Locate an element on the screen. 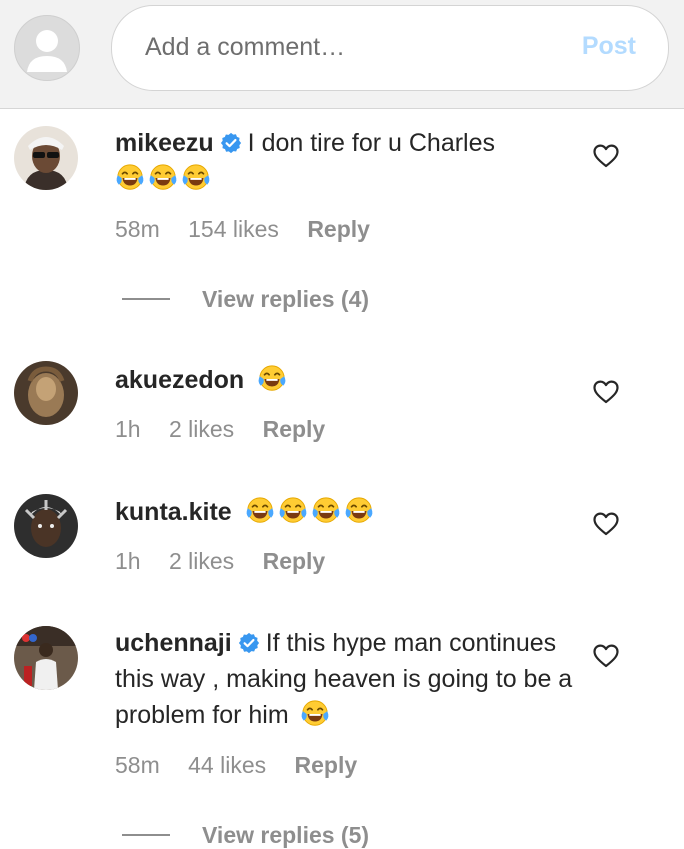  comment-input-bar: Add a comment… Post is located at coordinates (342, 54).